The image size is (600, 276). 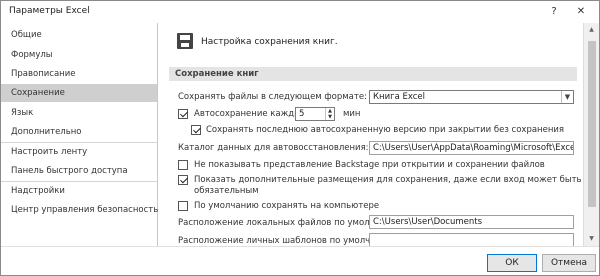 I want to click on sidebar-item-addins: Надстройки, so click(x=79, y=191).